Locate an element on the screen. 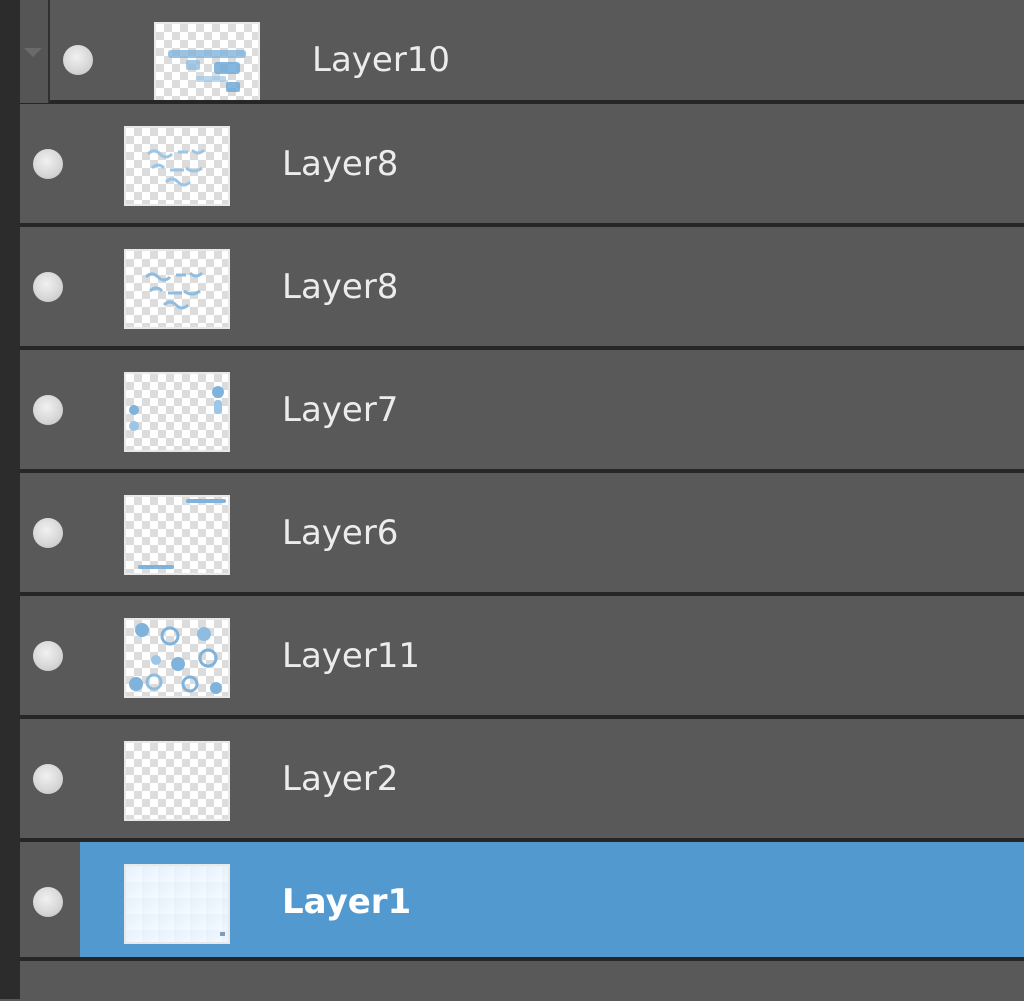 This screenshot has height=1001, width=1024. layer-row: Layer2 is located at coordinates (522, 778).